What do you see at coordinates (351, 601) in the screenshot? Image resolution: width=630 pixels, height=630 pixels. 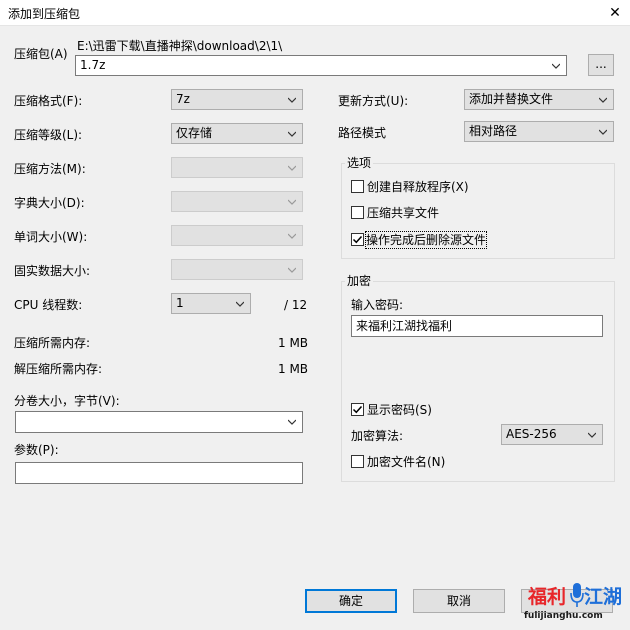 I see `ok-button: 确定` at bounding box center [351, 601].